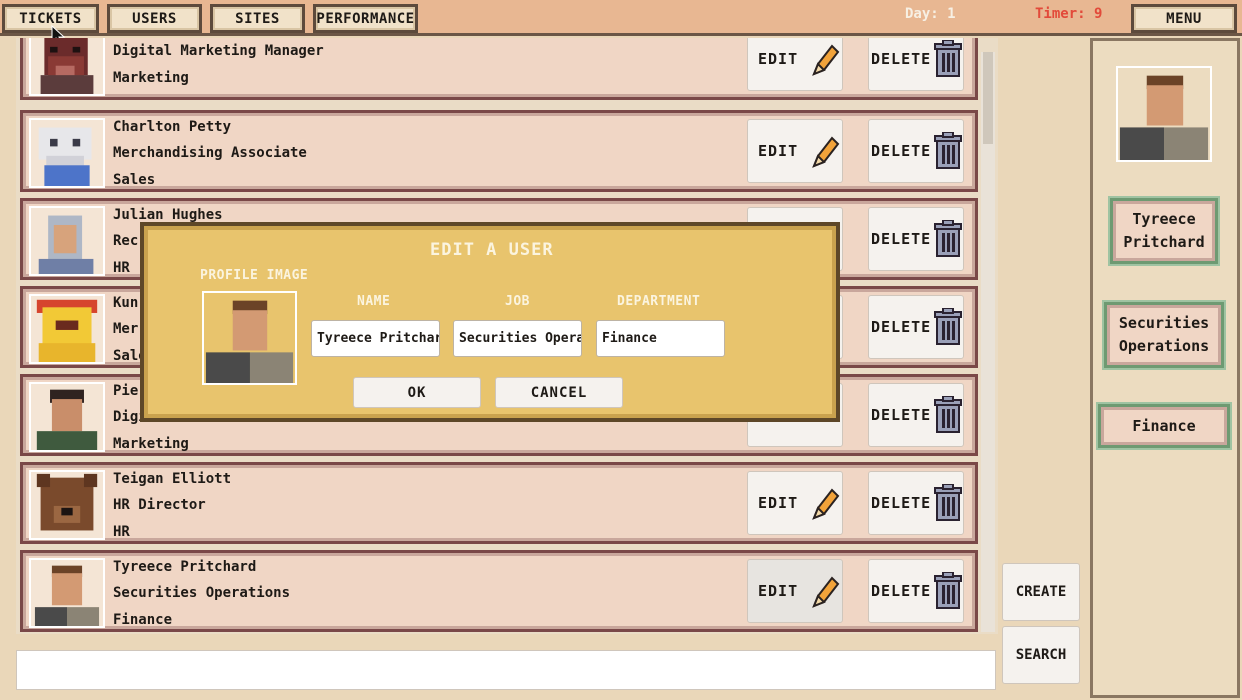 This screenshot has width=1242, height=700. I want to click on department-field, so click(660, 338).